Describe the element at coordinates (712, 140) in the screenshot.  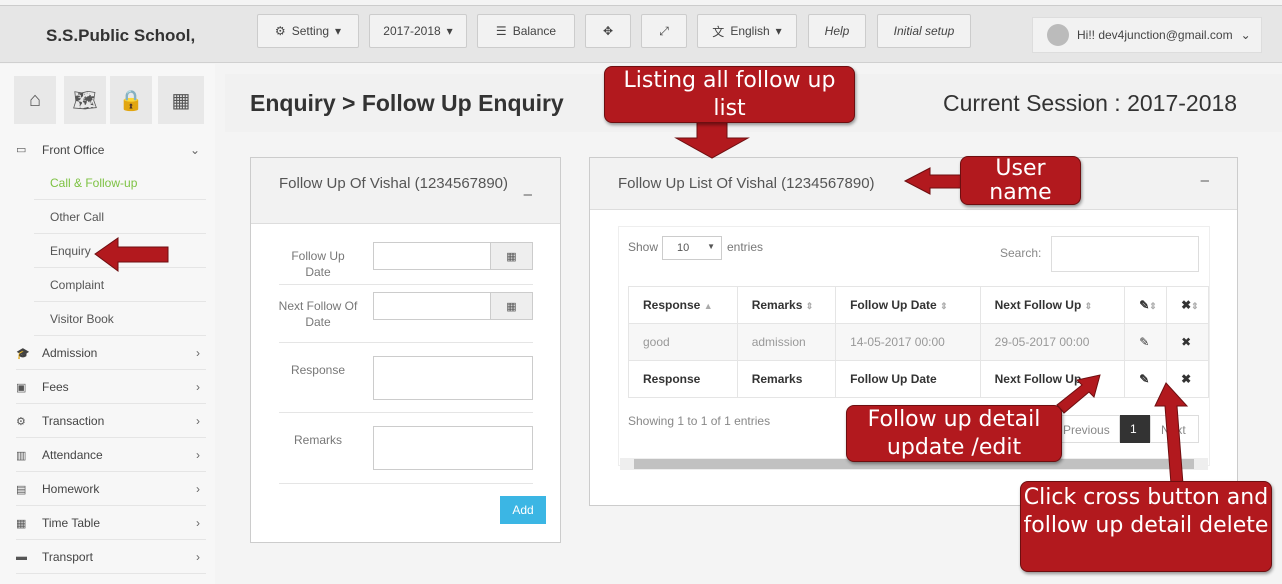
I see `arrow-listing` at that location.